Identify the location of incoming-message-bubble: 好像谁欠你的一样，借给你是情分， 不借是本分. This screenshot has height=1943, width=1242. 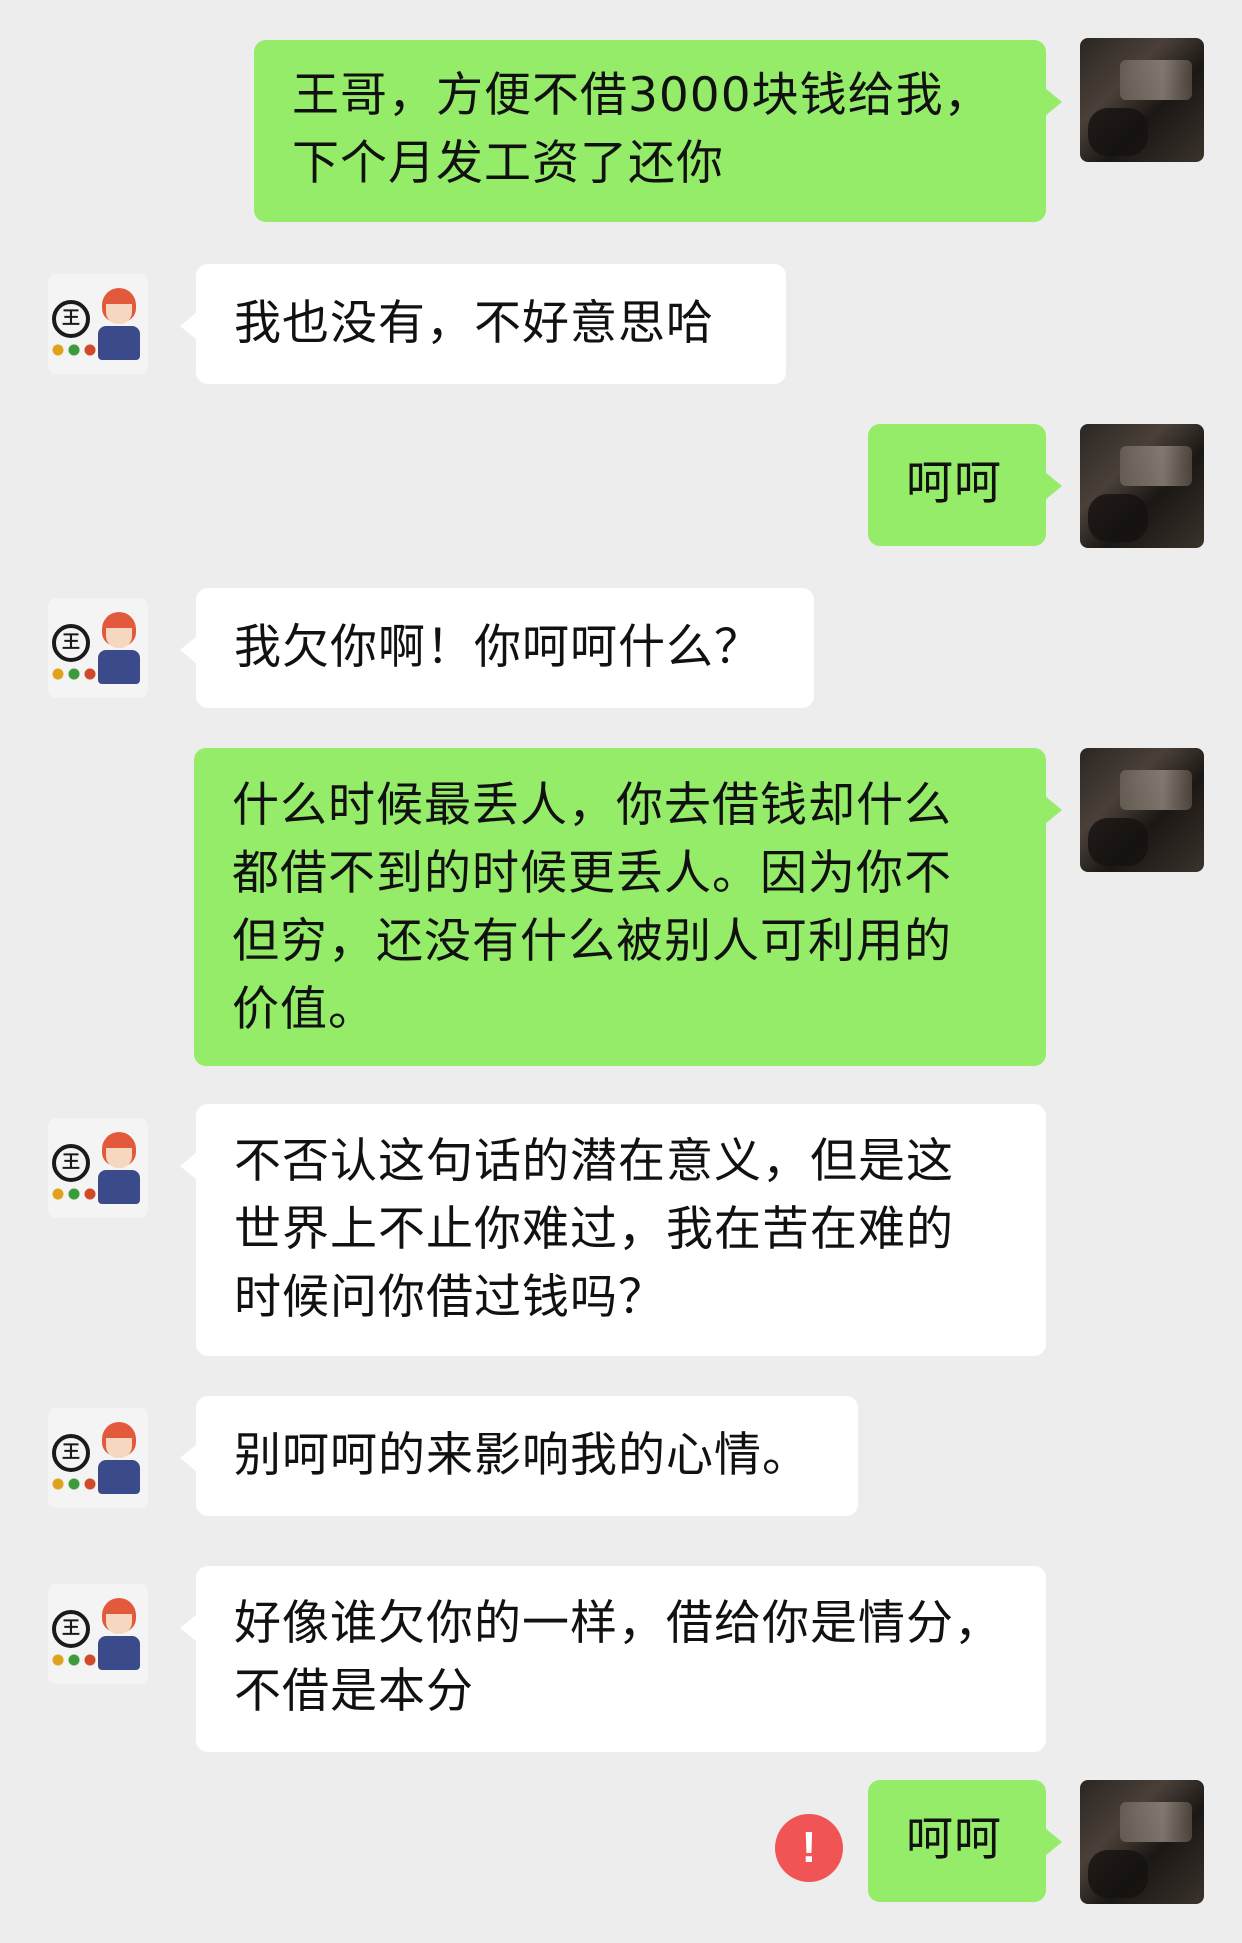
(613, 1659).